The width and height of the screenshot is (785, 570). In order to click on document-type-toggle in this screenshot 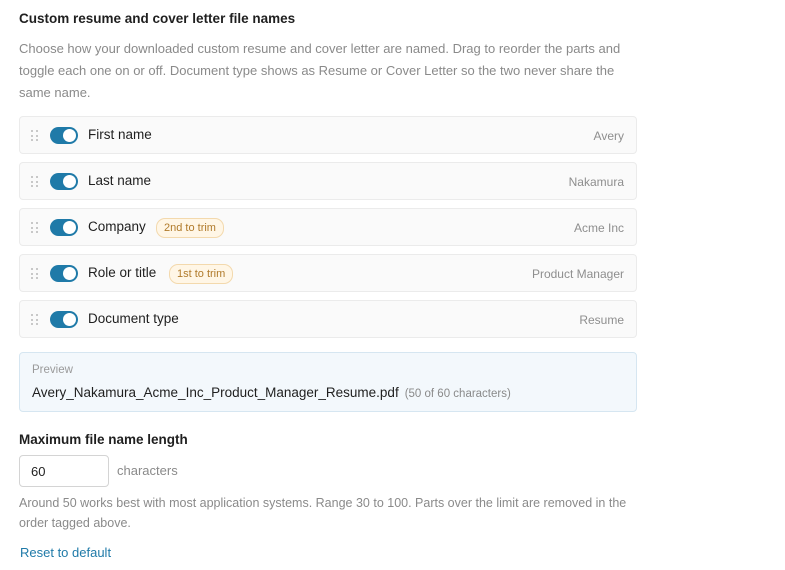, I will do `click(64, 319)`.